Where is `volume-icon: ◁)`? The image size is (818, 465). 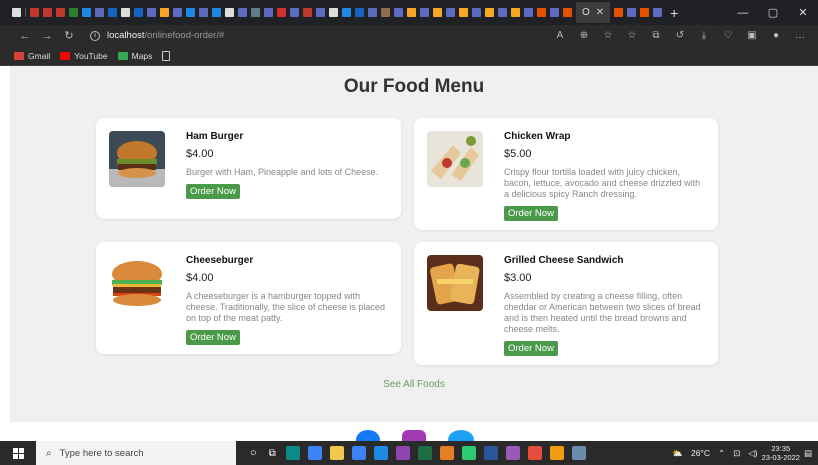 volume-icon: ◁) is located at coordinates (752, 453).